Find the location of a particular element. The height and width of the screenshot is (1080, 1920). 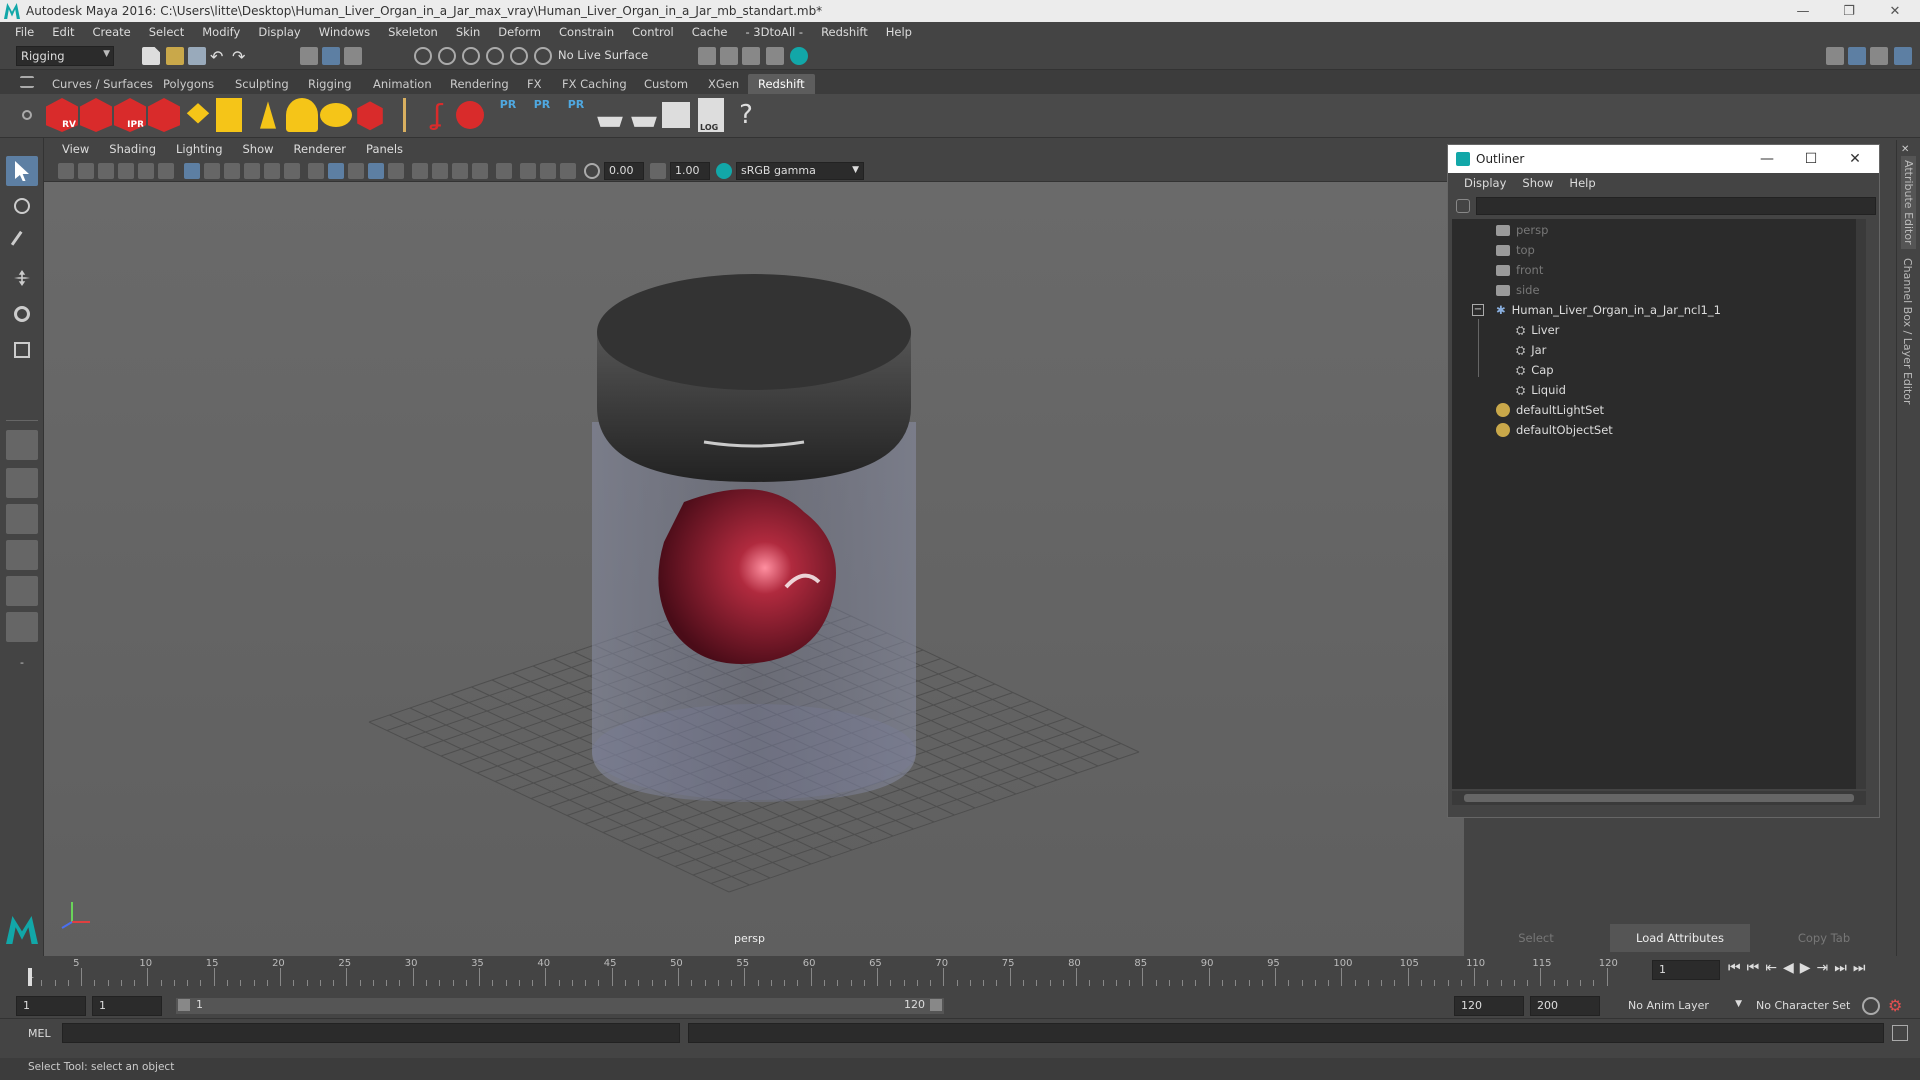

smooth-shade-icon is located at coordinates (336, 171).